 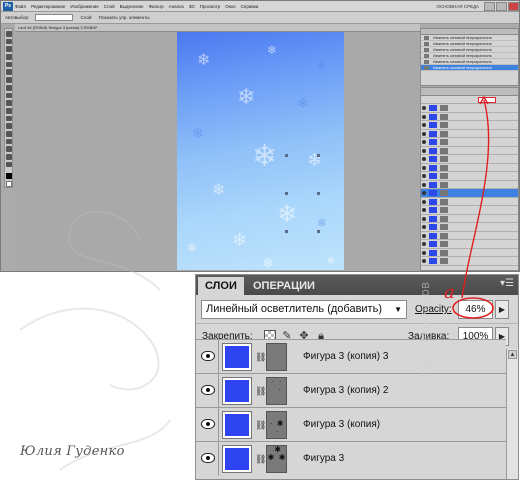 I want to click on opacity-slider-button: ▶, so click(x=502, y=309).